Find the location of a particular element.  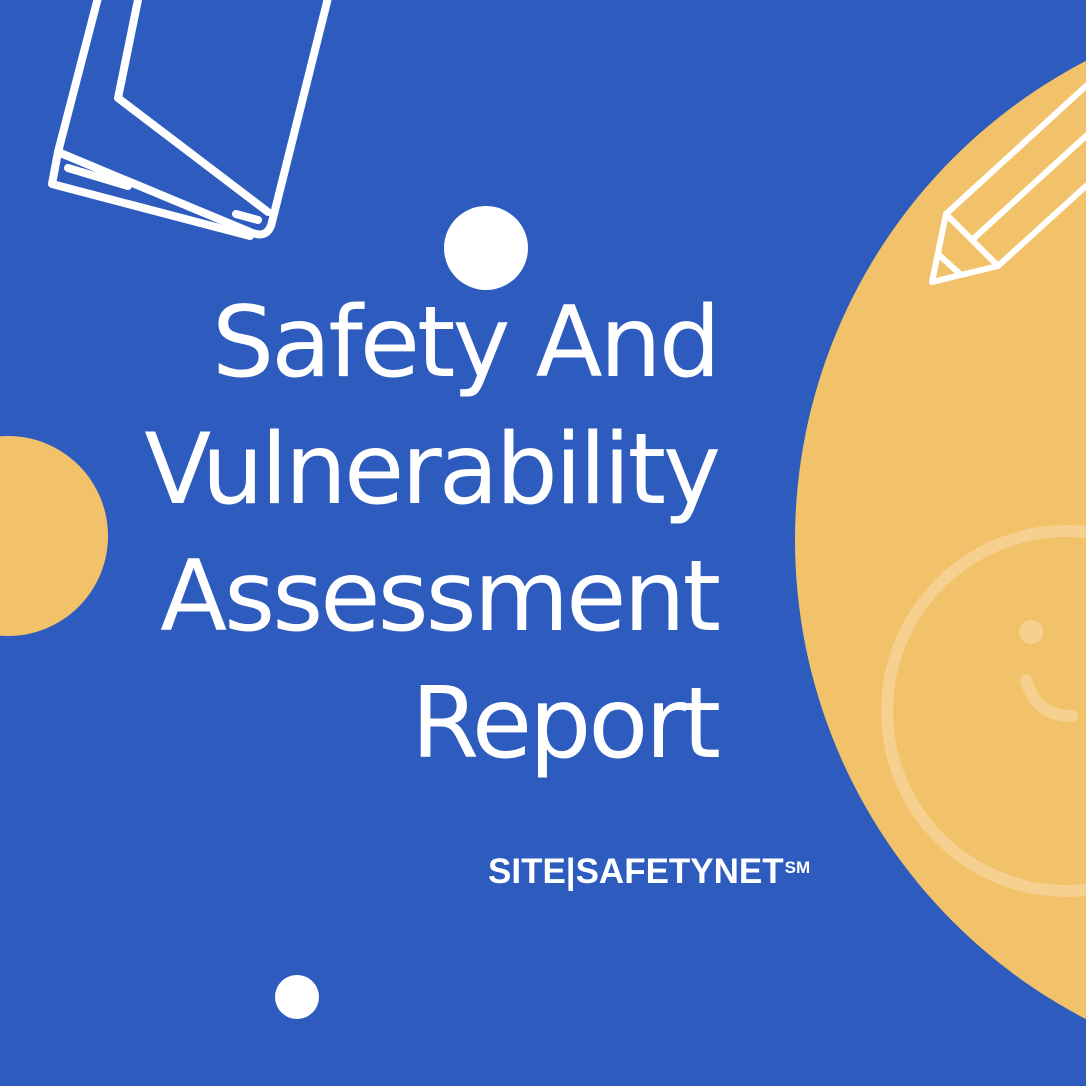

brand-logo: SITE|SAFETYNETSM is located at coordinates (649, 872).